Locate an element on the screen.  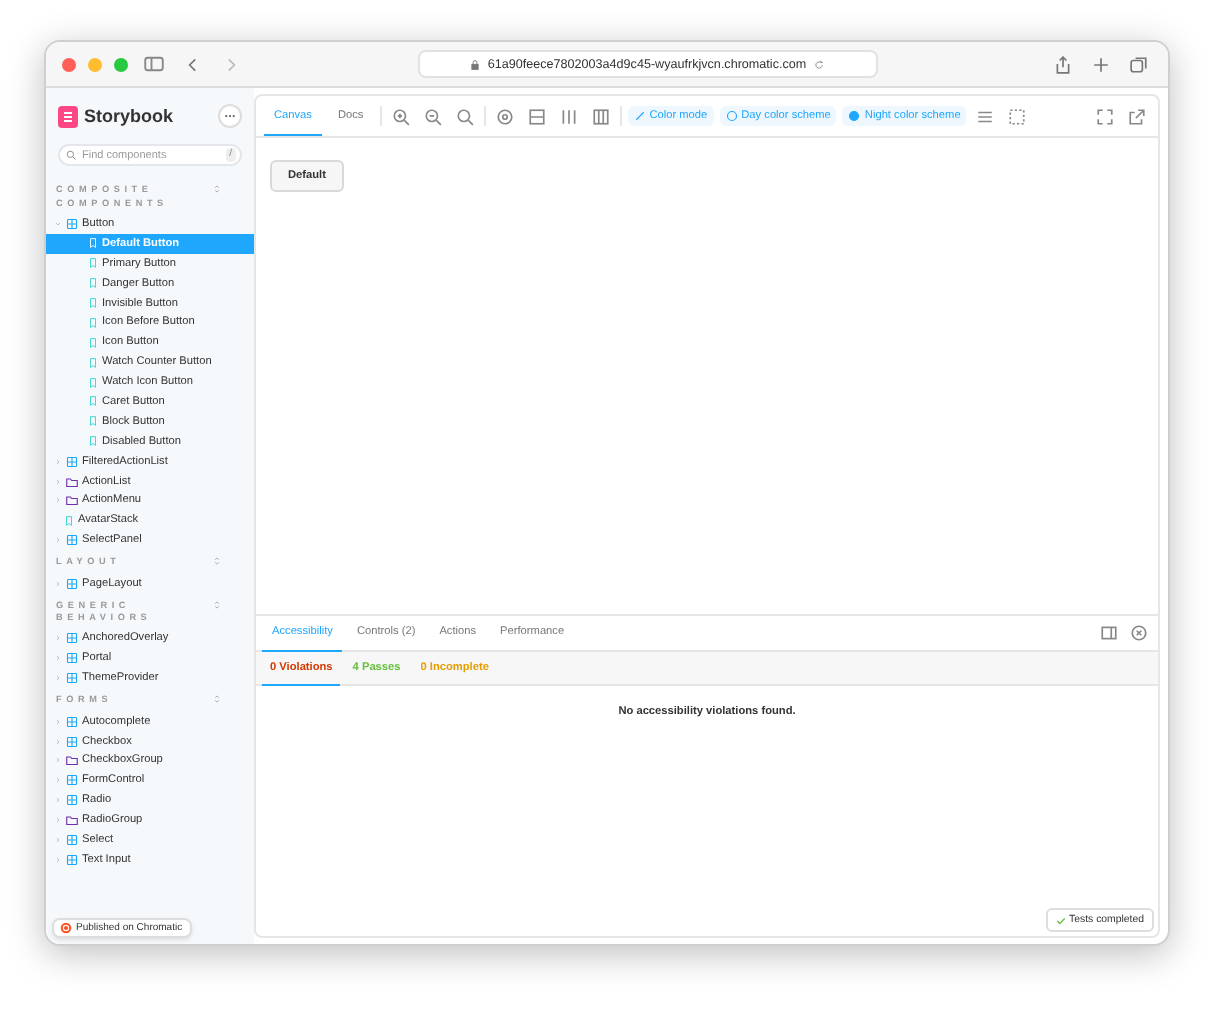
brush-icon is located at coordinates (639, 116).